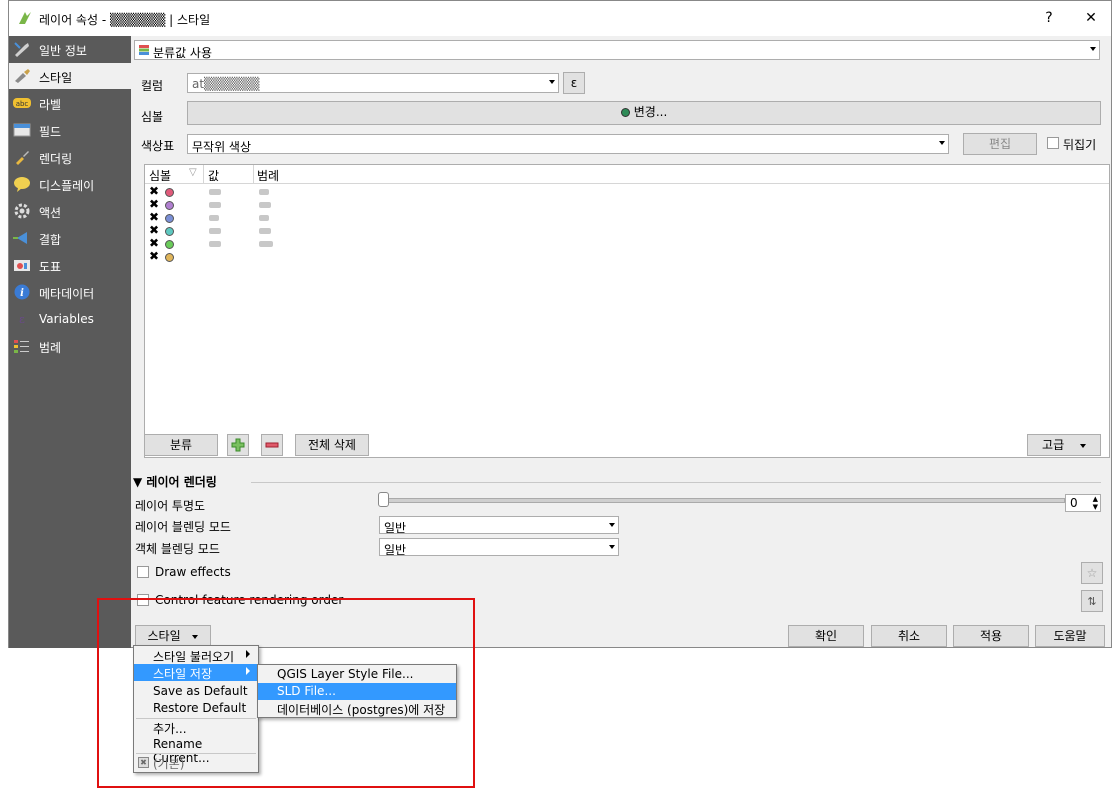 This screenshot has height=792, width=1114. Describe the element at coordinates (70, 157) in the screenshot. I see `sidebar-item-rendering: 렌더링` at that location.